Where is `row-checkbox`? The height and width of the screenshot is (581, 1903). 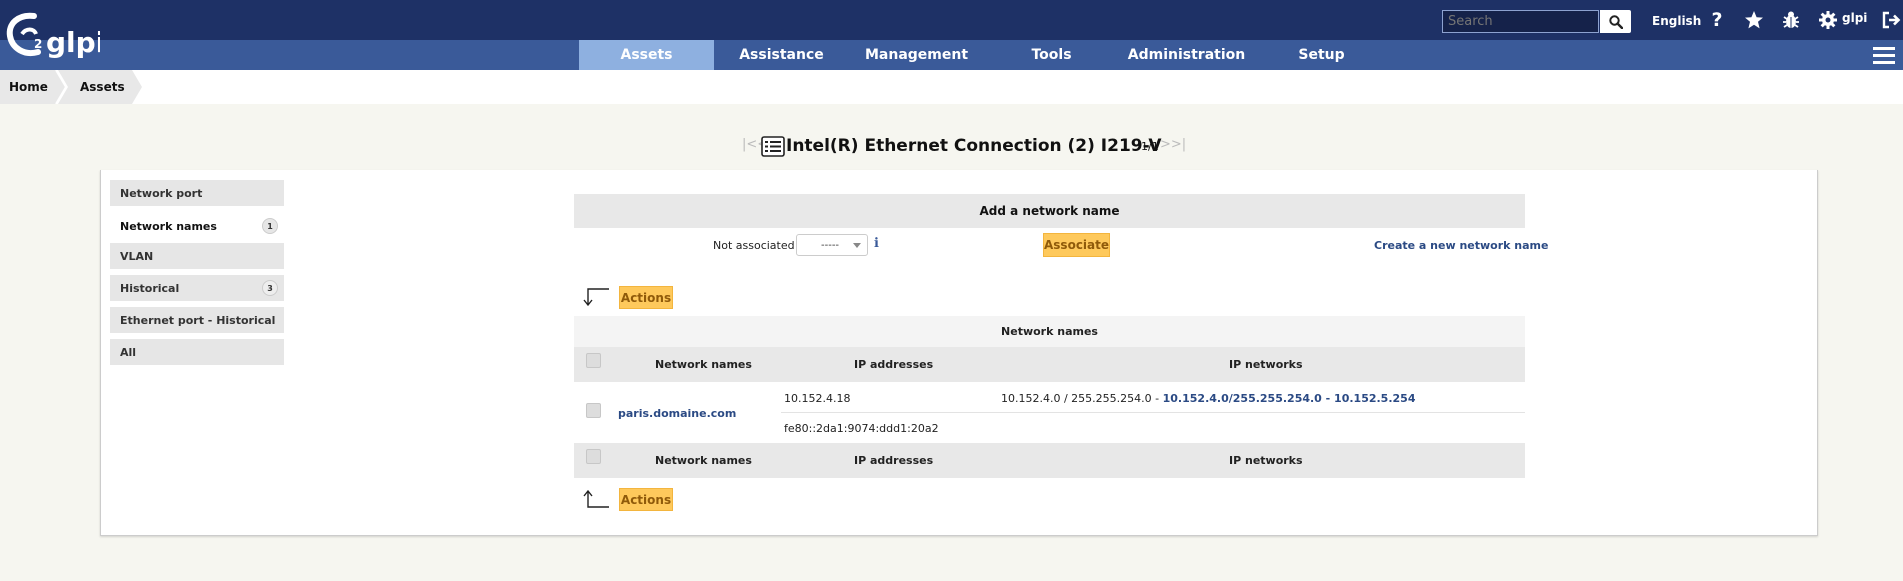 row-checkbox is located at coordinates (593, 410).